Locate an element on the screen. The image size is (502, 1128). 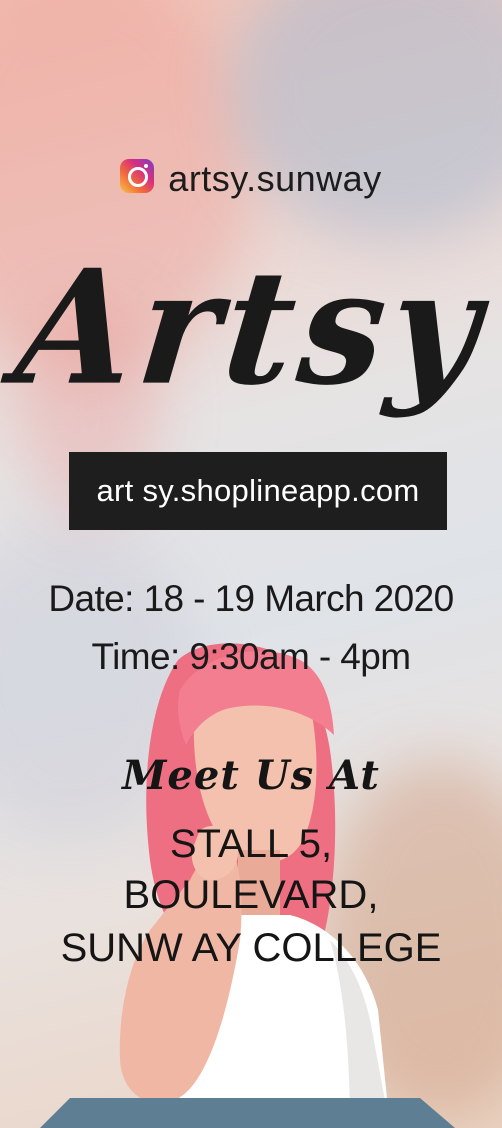
meet-us-heading: Meet Us At is located at coordinates (251, 775).